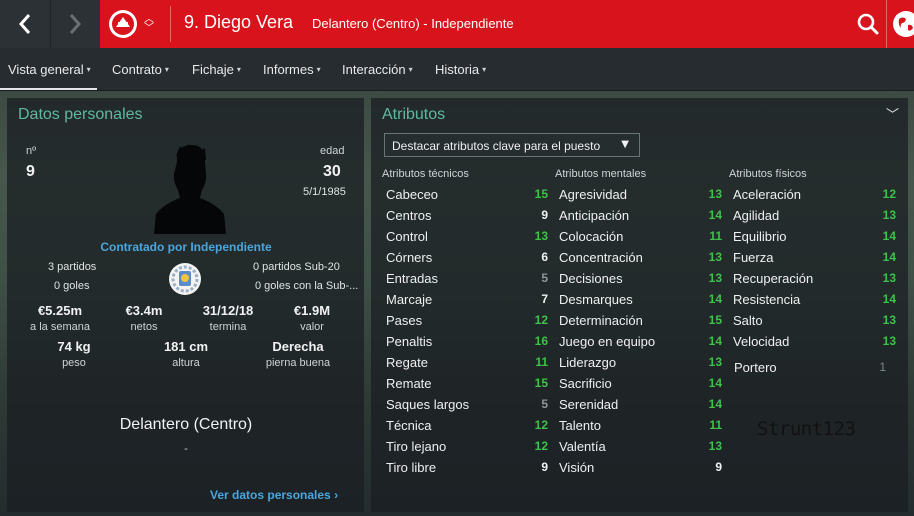 The image size is (914, 516). I want to click on globe-icon, so click(903, 24).